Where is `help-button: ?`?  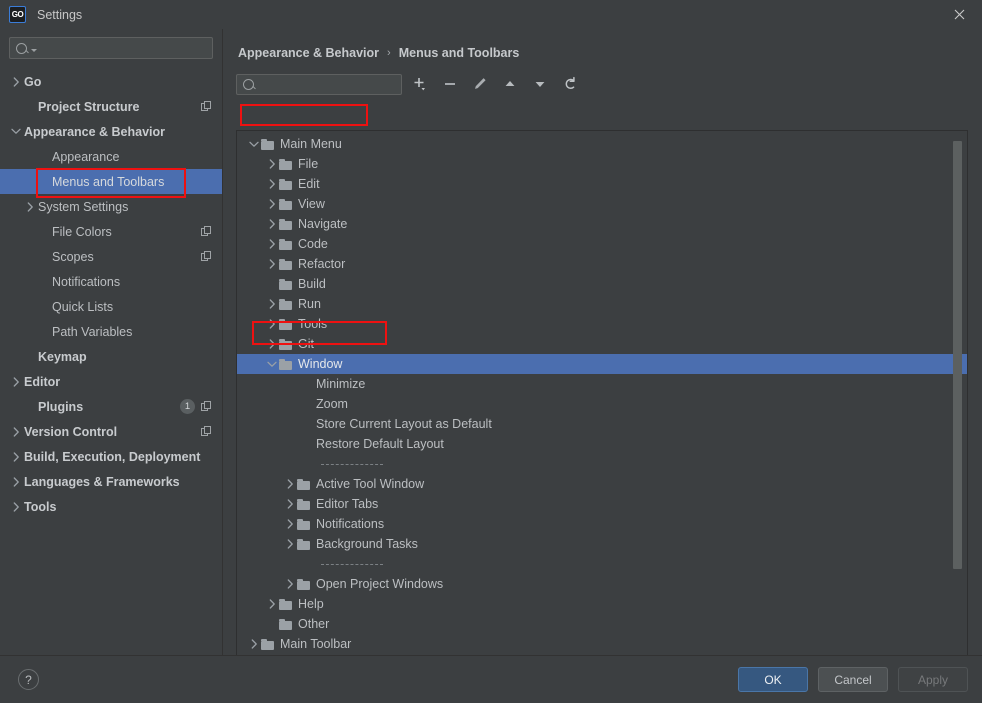
help-button: ? is located at coordinates (28, 679).